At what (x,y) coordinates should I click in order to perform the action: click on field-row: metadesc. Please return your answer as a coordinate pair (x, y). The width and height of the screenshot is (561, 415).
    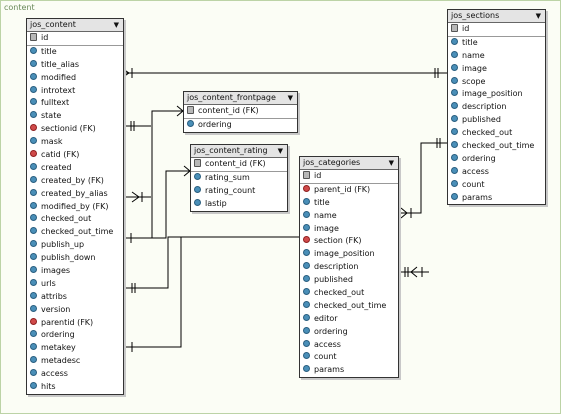
    Looking at the image, I should click on (75, 361).